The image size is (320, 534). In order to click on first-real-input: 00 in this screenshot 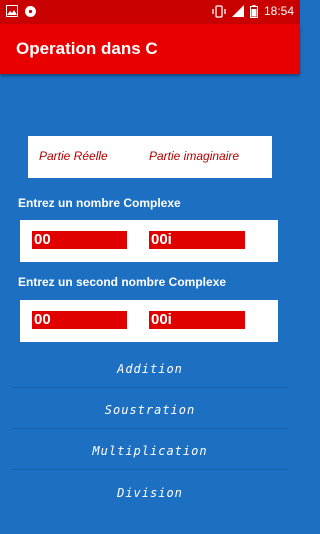, I will do `click(79, 240)`.